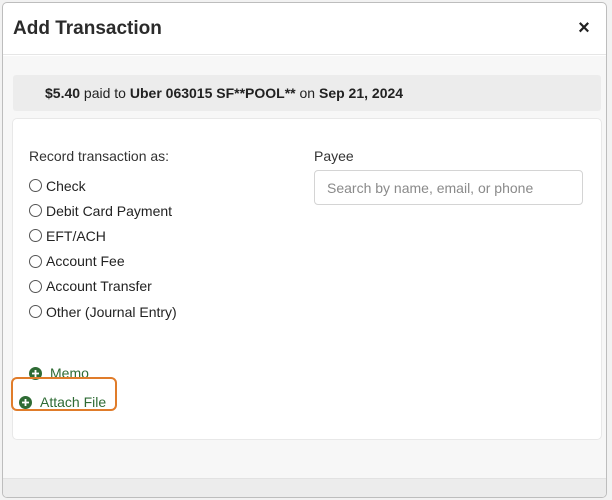  What do you see at coordinates (99, 286) in the screenshot?
I see `radio-option-label: Account Transfer` at bounding box center [99, 286].